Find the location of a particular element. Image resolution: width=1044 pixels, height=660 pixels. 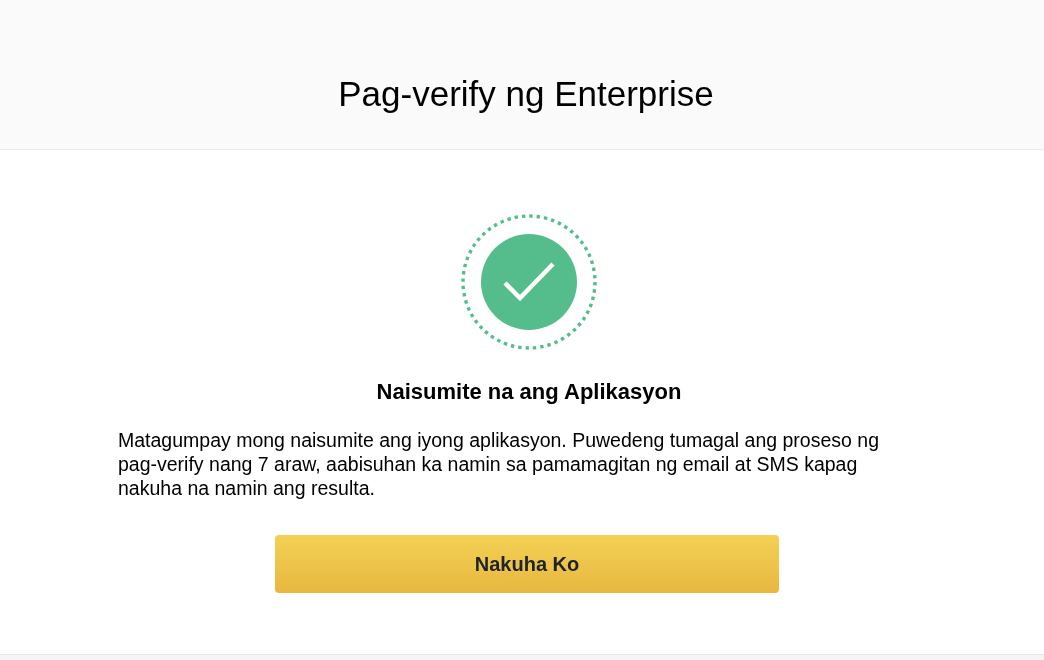

page-title: Pag-verify ng Enterprise is located at coordinates (526, 93).